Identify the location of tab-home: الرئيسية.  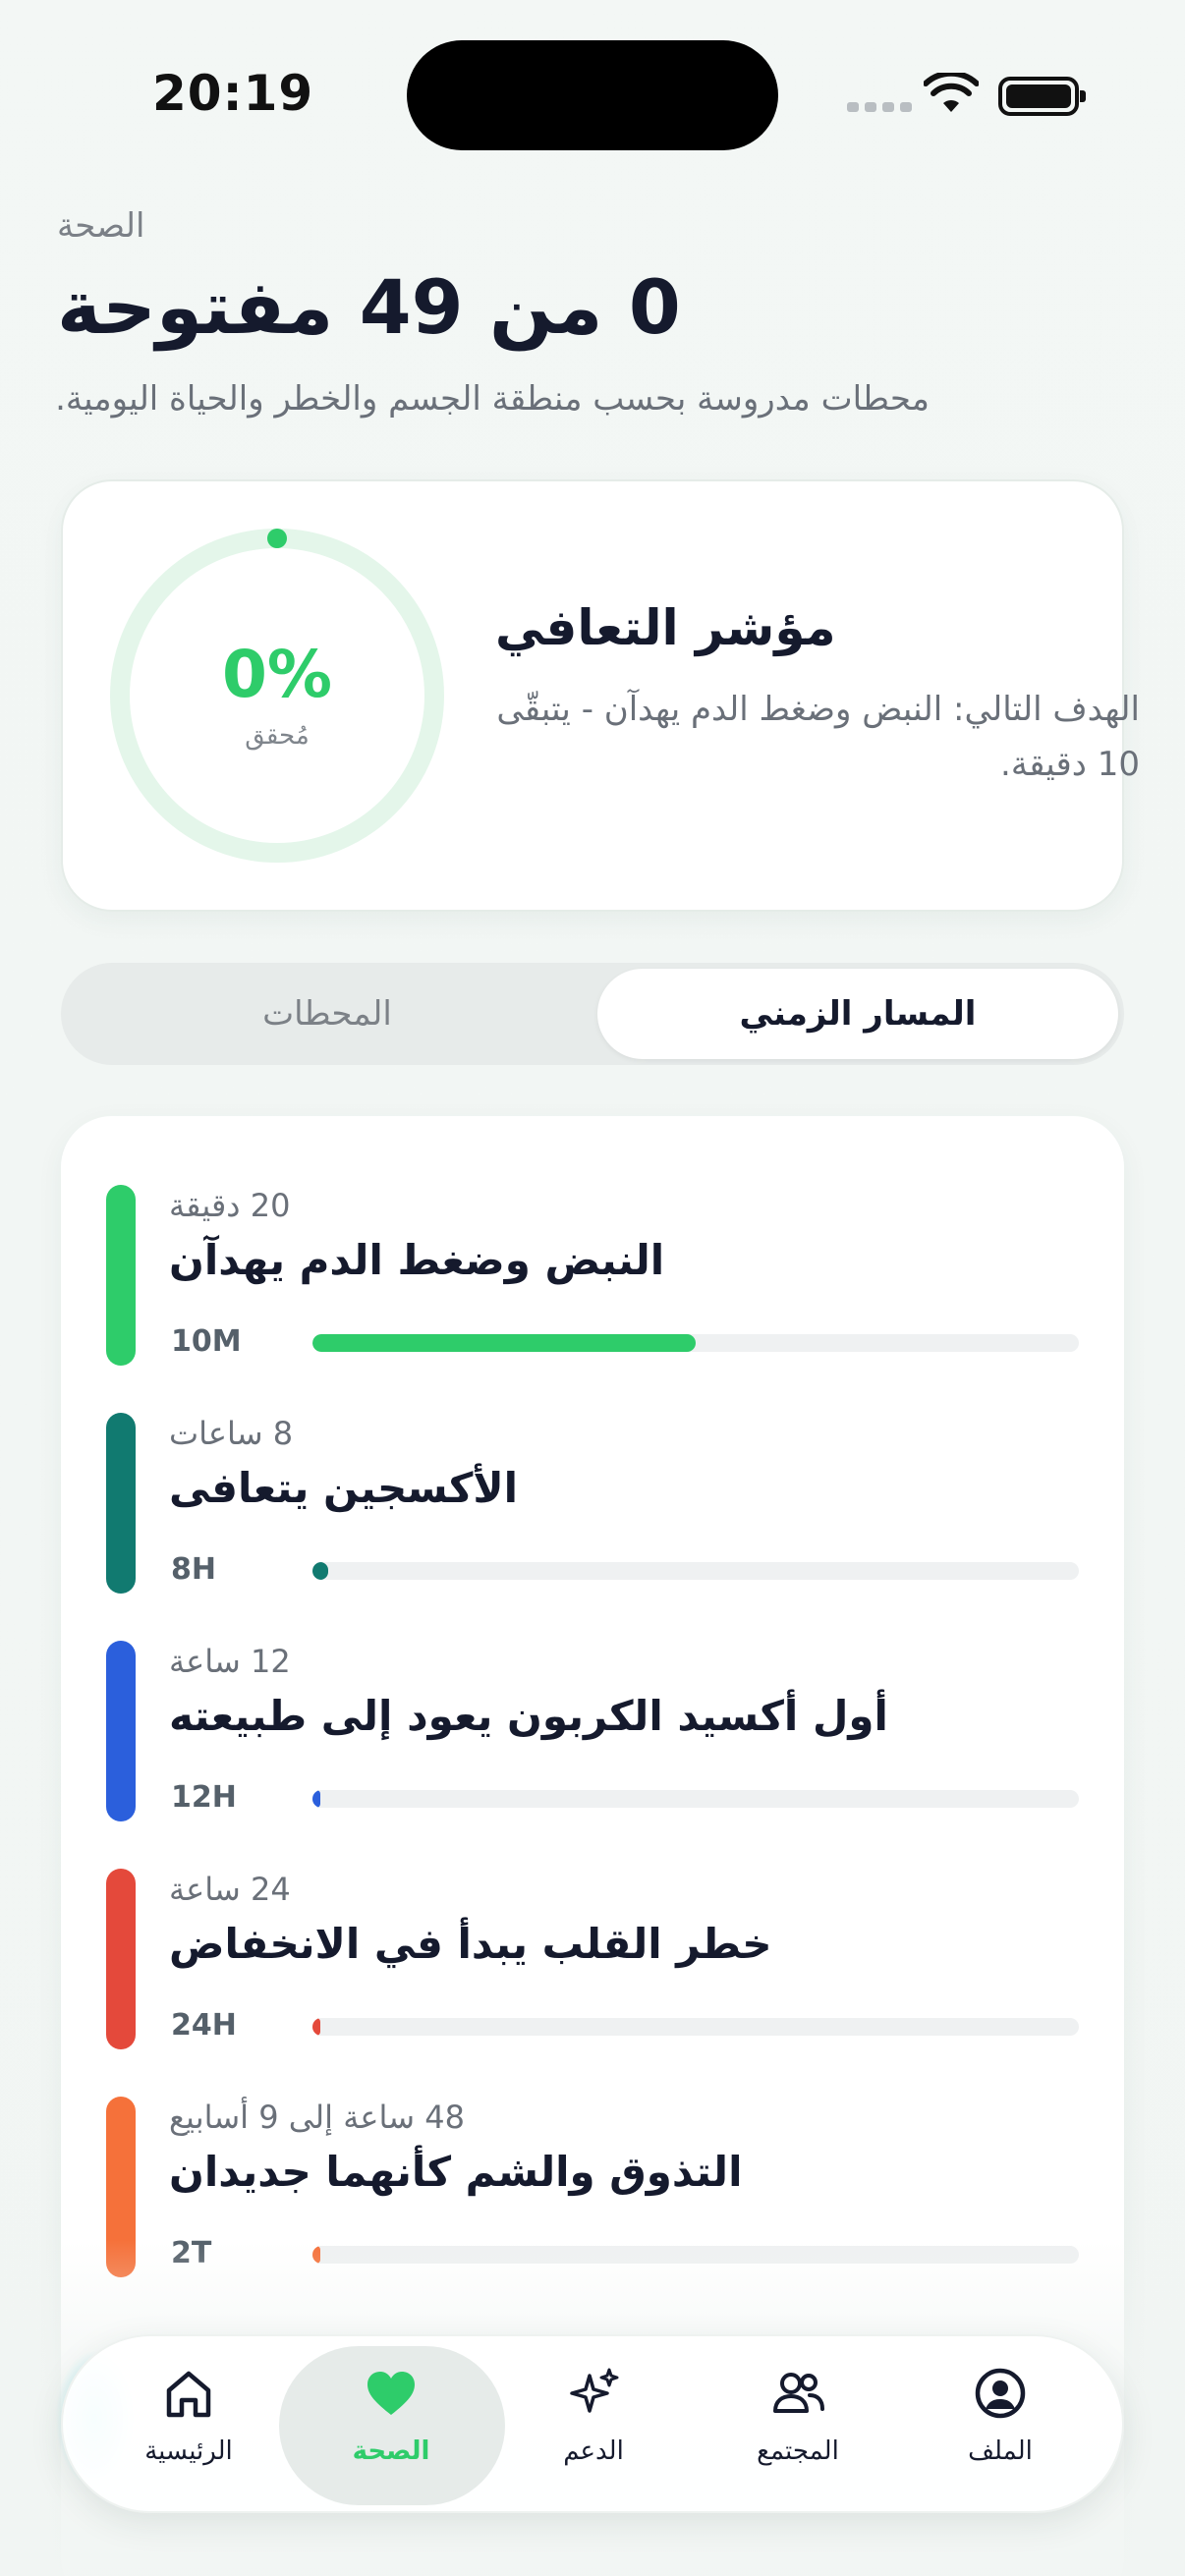
(189, 2428).